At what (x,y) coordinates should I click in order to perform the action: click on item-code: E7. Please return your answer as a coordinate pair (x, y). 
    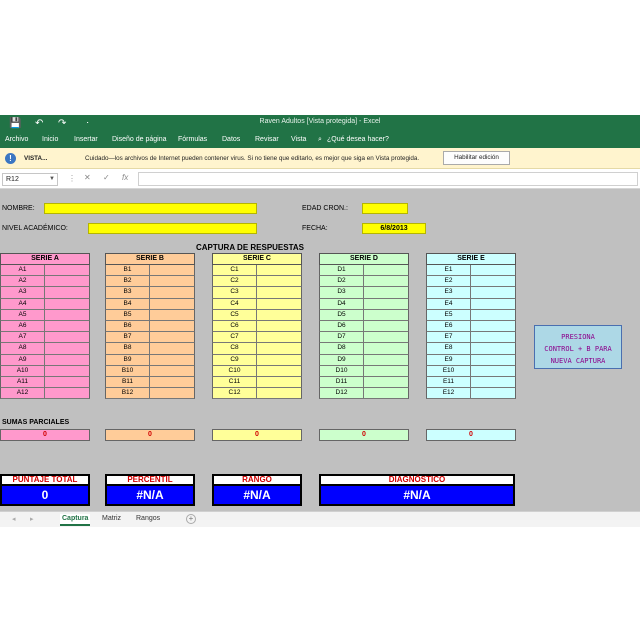
    Looking at the image, I should click on (449, 337).